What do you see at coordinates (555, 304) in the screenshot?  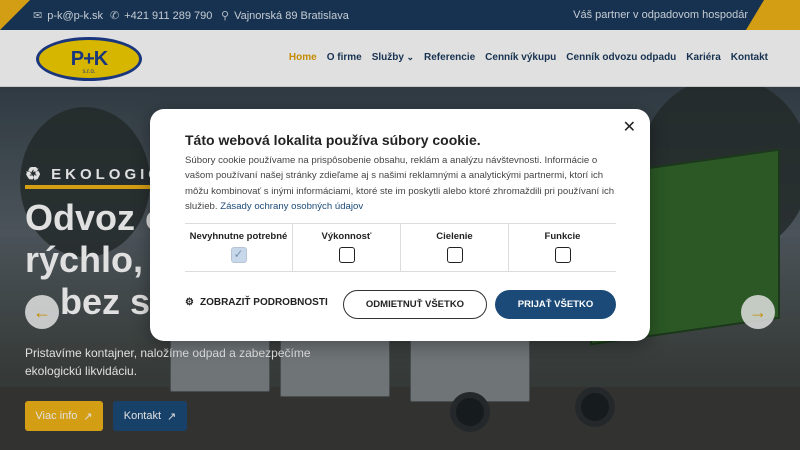 I see `accept-all-button: PRIJAŤ VŠETKO` at bounding box center [555, 304].